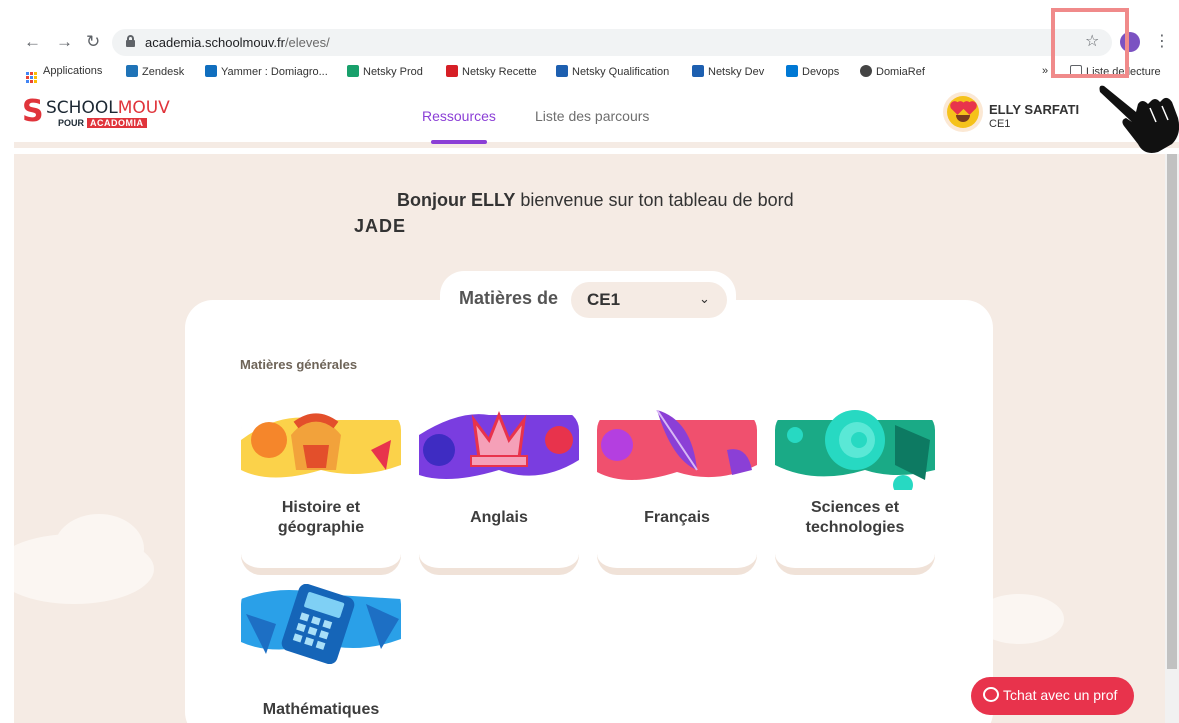 The image size is (1179, 723). Describe the element at coordinates (99, 549) in the screenshot. I see `background-cloud` at that location.